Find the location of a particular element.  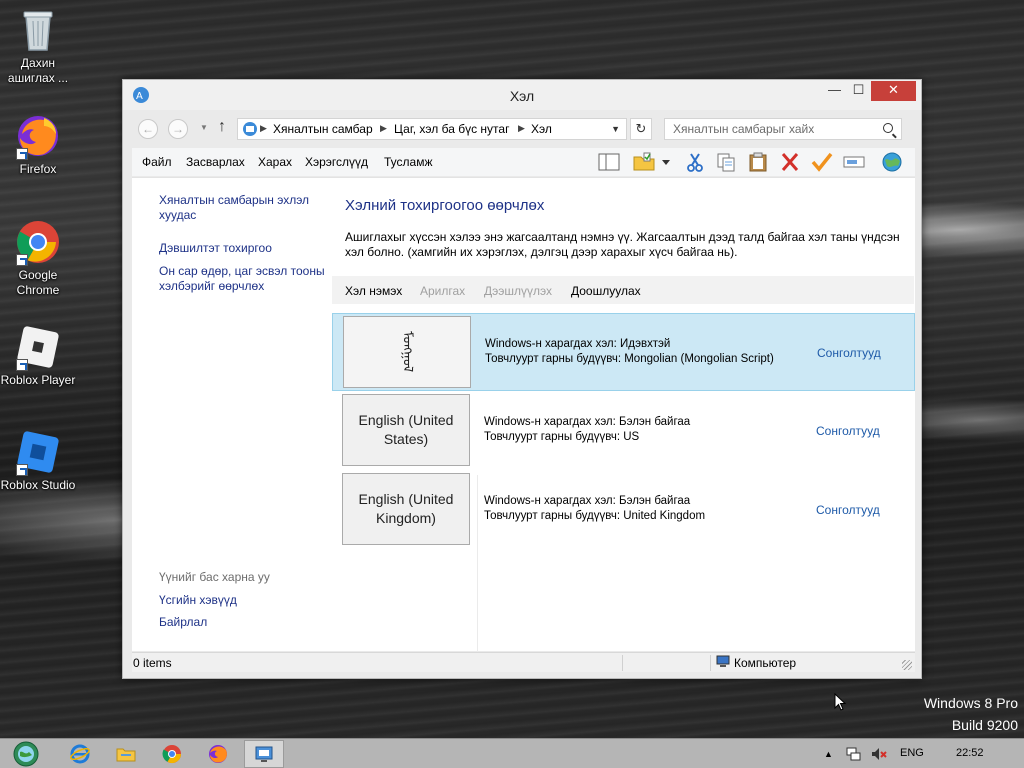

item-count: 0 items is located at coordinates (152, 663).